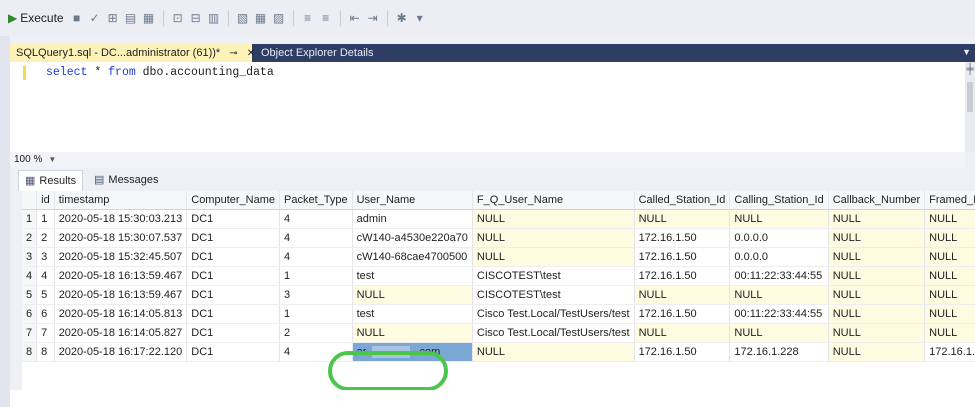 The width and height of the screenshot is (975, 407). What do you see at coordinates (178, 18) in the screenshot?
I see `actual-plan-icon: ⊡` at bounding box center [178, 18].